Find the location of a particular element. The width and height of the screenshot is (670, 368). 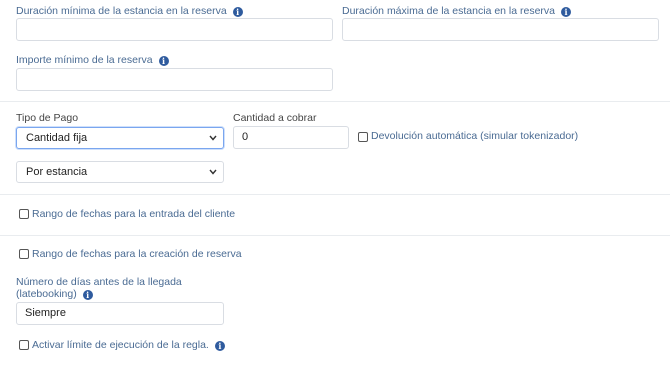

arrival-date-range-checkbox is located at coordinates (24, 214).